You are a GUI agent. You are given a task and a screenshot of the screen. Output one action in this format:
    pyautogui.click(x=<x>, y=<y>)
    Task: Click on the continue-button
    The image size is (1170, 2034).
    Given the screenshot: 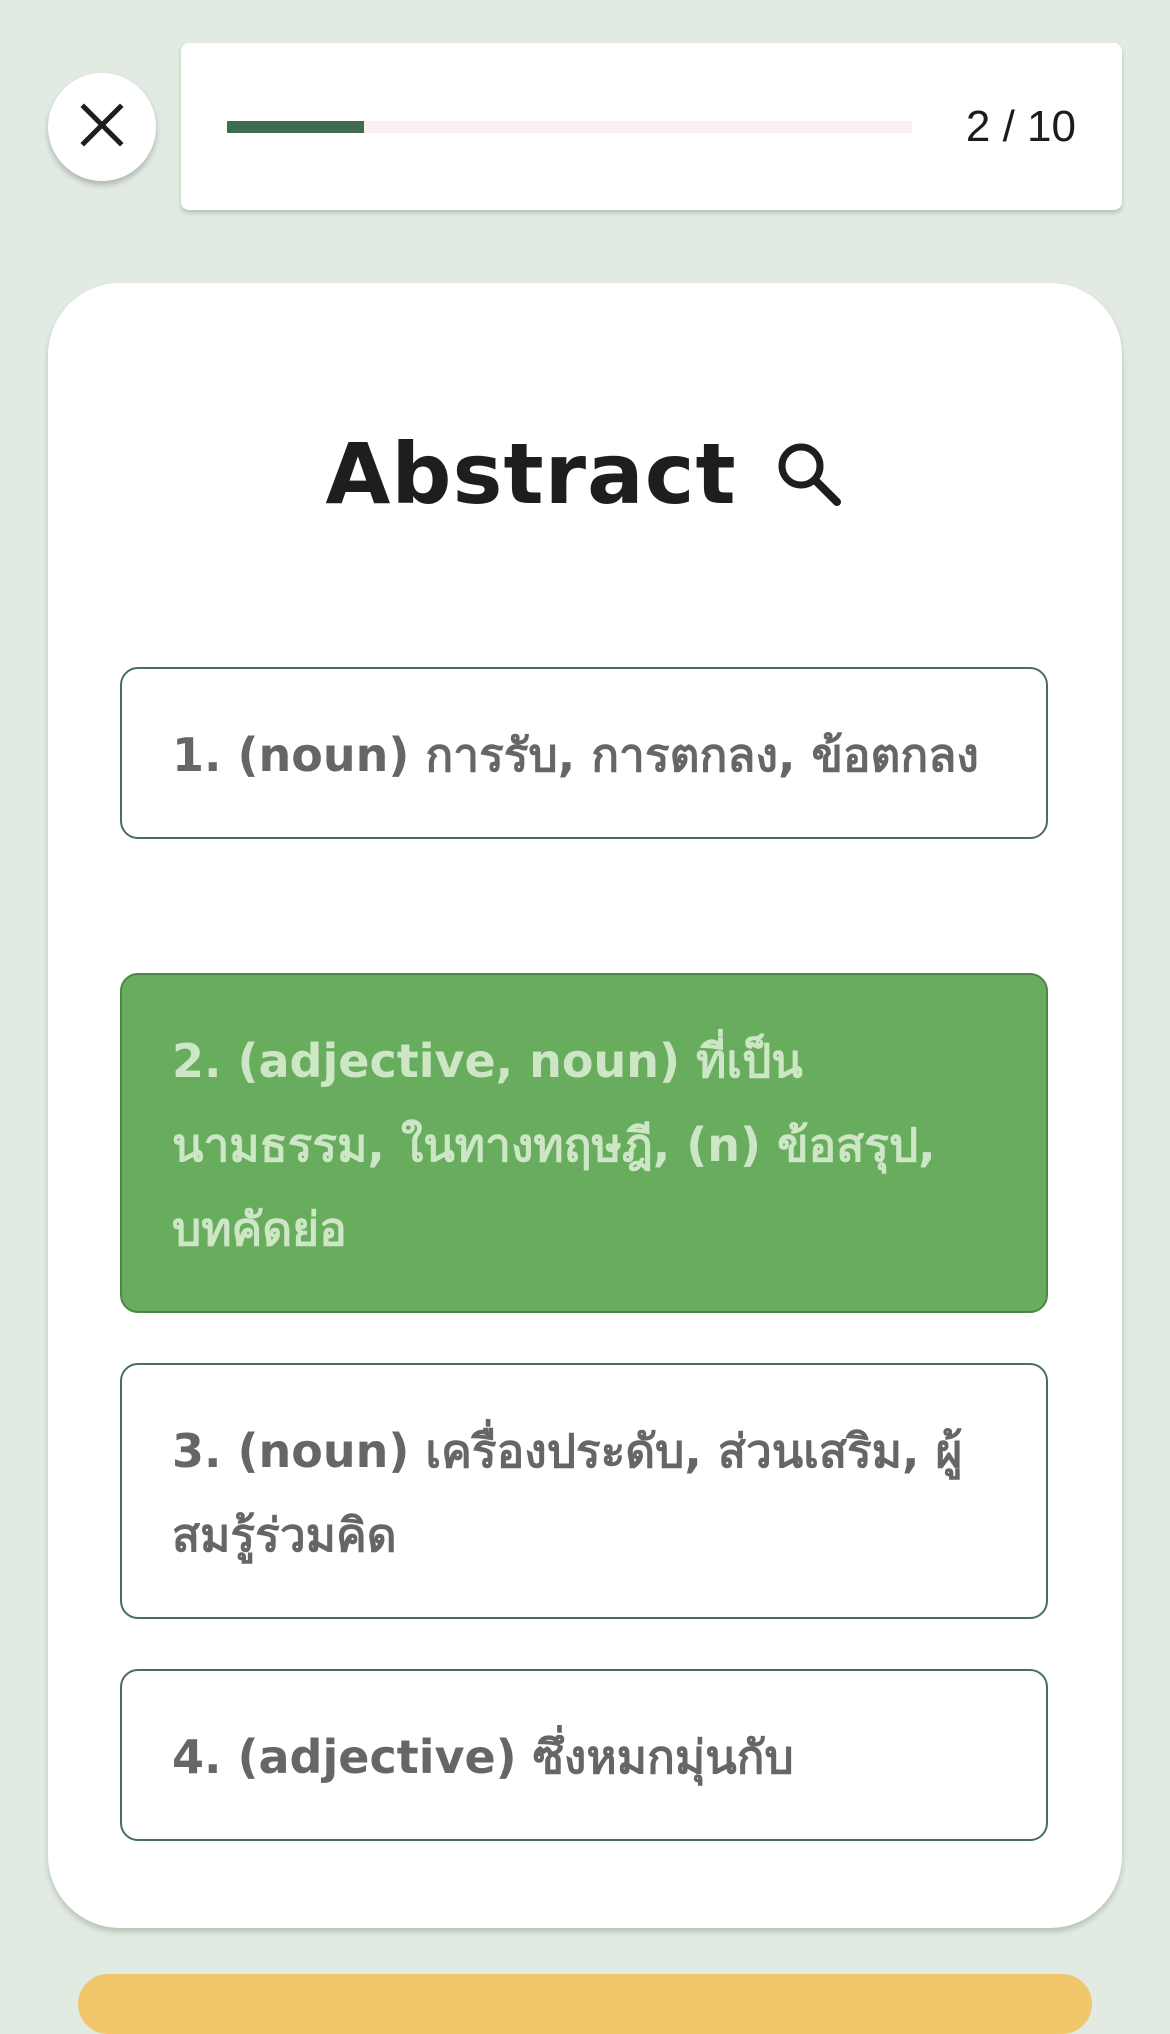 What is the action you would take?
    pyautogui.click(x=585, y=2004)
    